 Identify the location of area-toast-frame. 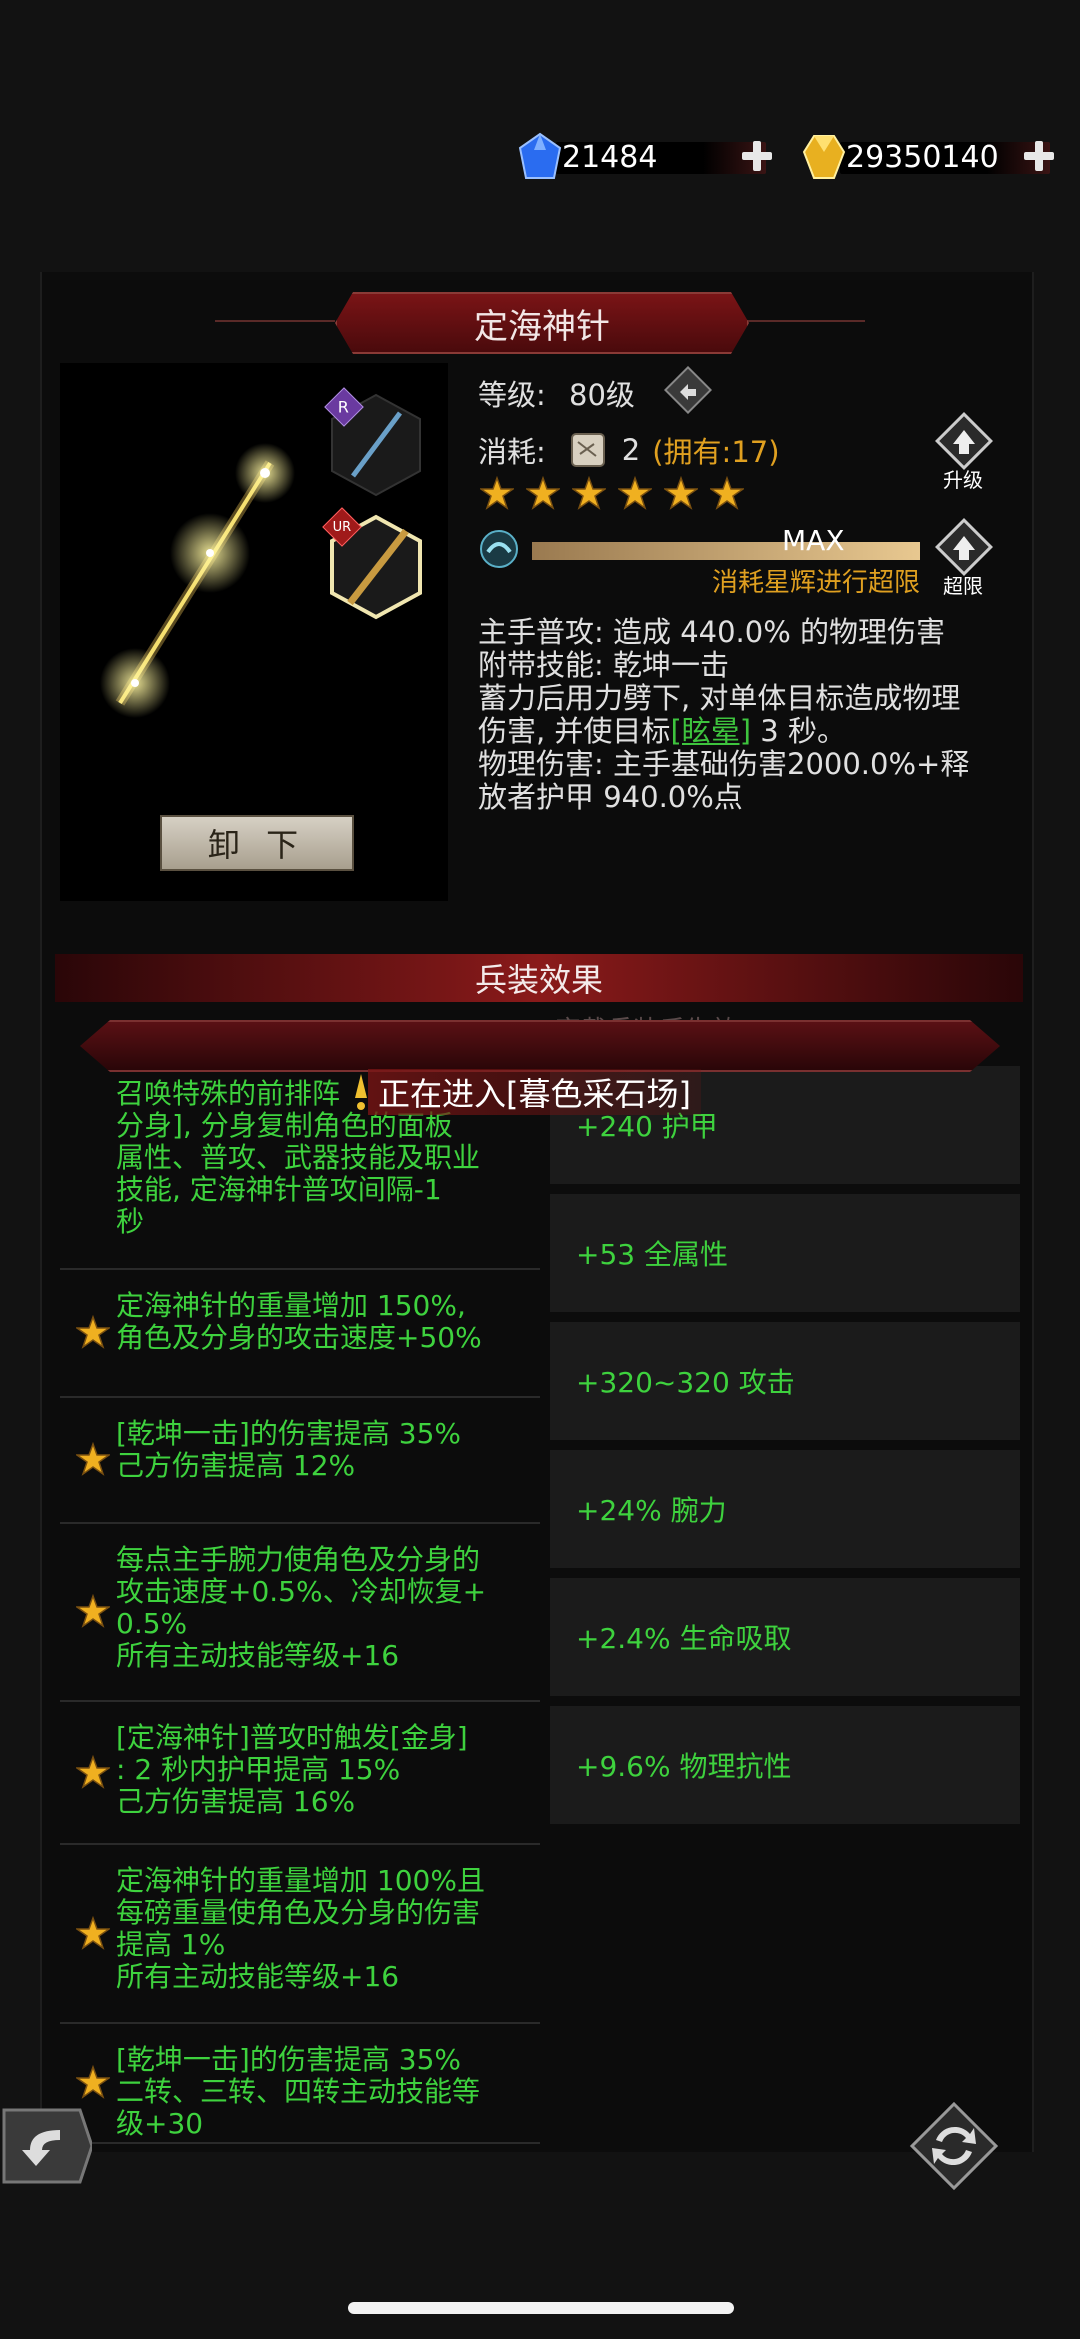
(540, 1046).